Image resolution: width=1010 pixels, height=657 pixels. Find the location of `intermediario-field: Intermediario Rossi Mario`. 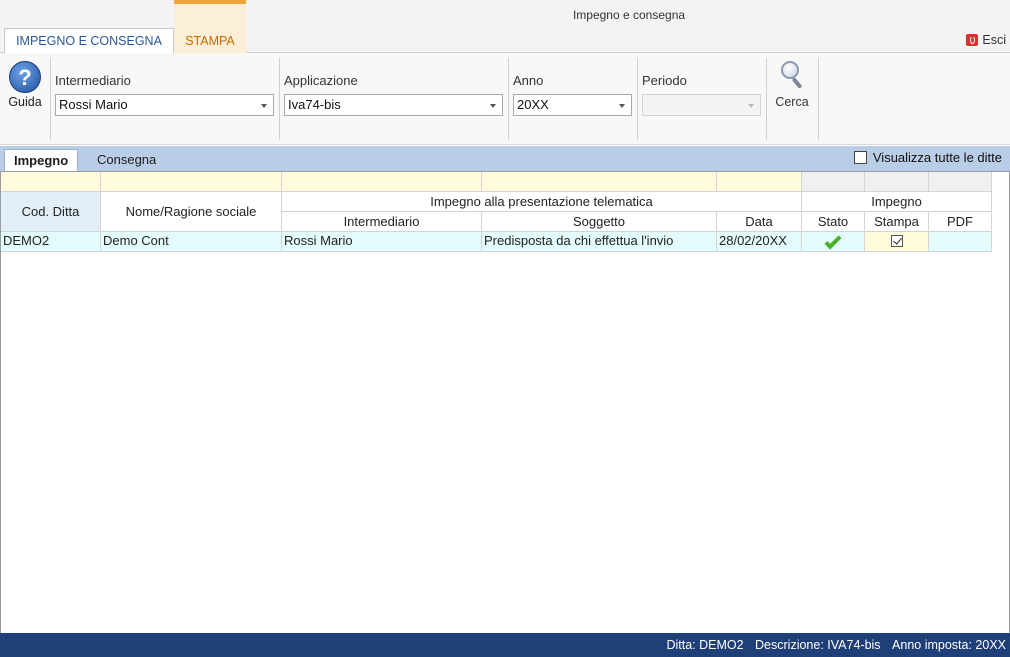

intermediario-field: Intermediario Rossi Mario is located at coordinates (164, 95).